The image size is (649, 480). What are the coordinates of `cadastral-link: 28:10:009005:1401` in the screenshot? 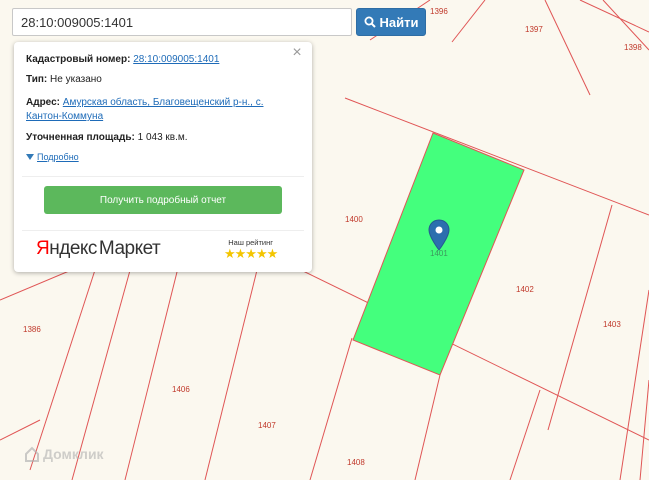 It's located at (176, 59).